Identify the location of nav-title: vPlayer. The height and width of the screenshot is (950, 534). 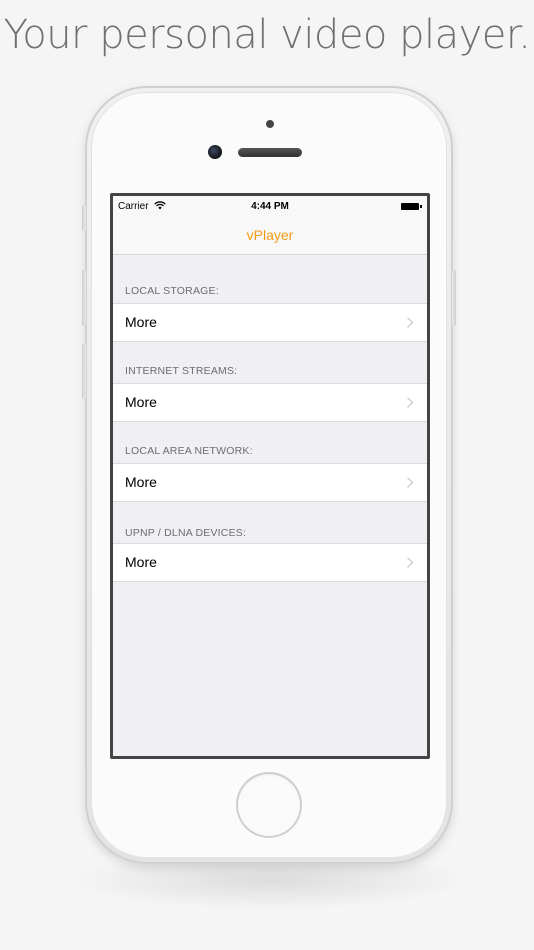
(270, 235).